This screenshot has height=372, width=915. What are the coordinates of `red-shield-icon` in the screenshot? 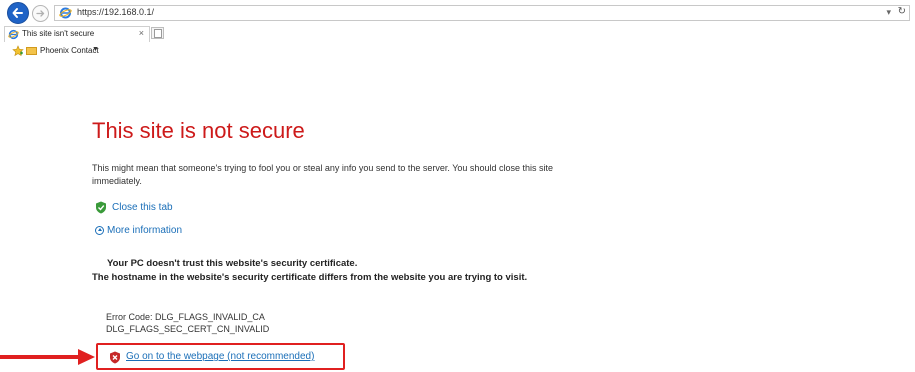 It's located at (115, 357).